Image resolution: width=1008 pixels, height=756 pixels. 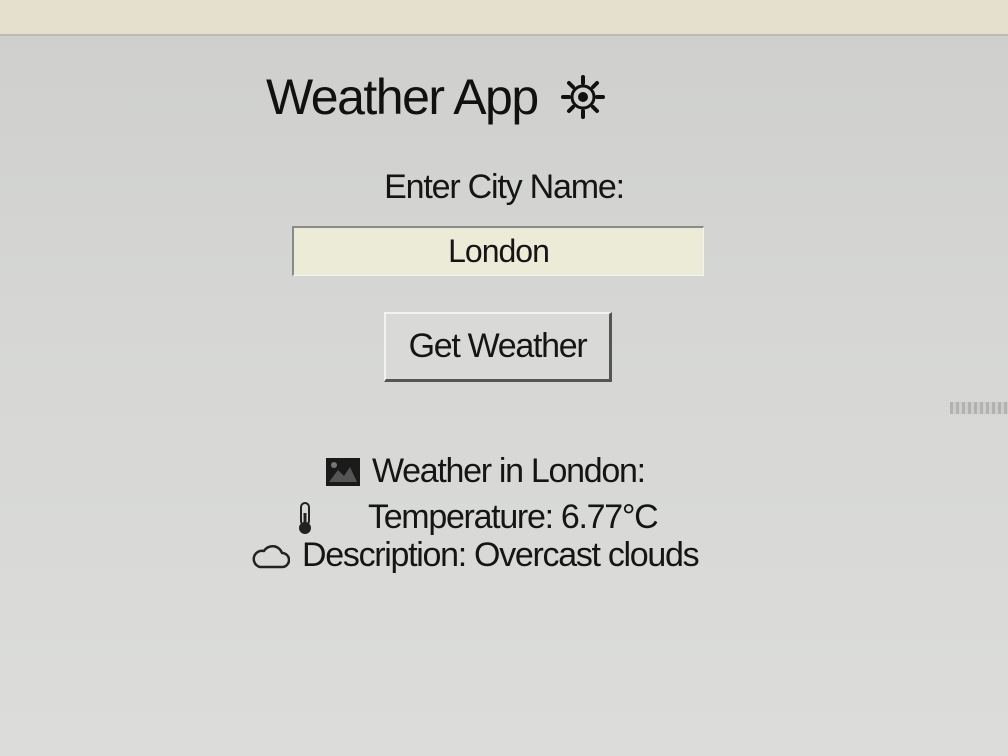 I want to click on result-heading-line: Weather in London:, so click(x=486, y=471).